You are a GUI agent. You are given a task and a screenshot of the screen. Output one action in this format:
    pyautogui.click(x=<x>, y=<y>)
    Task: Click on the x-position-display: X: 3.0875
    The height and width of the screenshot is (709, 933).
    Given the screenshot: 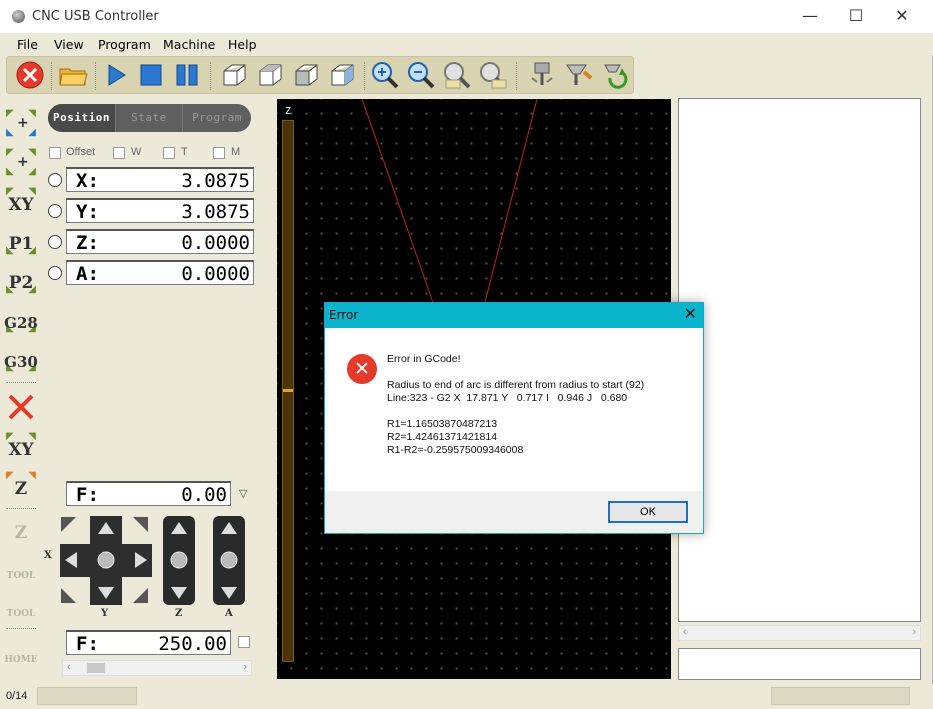 What is the action you would take?
    pyautogui.click(x=160, y=179)
    